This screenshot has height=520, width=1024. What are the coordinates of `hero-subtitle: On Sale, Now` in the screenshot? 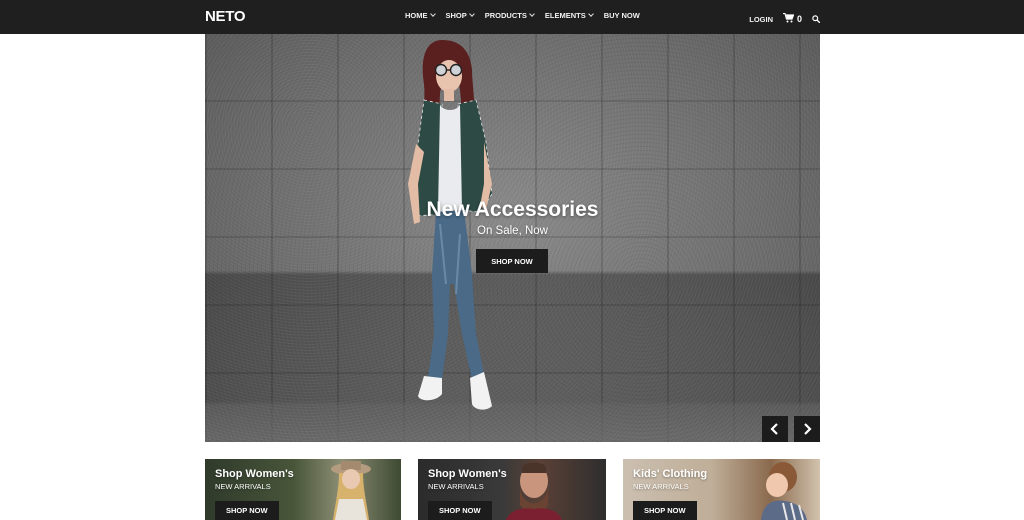 It's located at (512, 231).